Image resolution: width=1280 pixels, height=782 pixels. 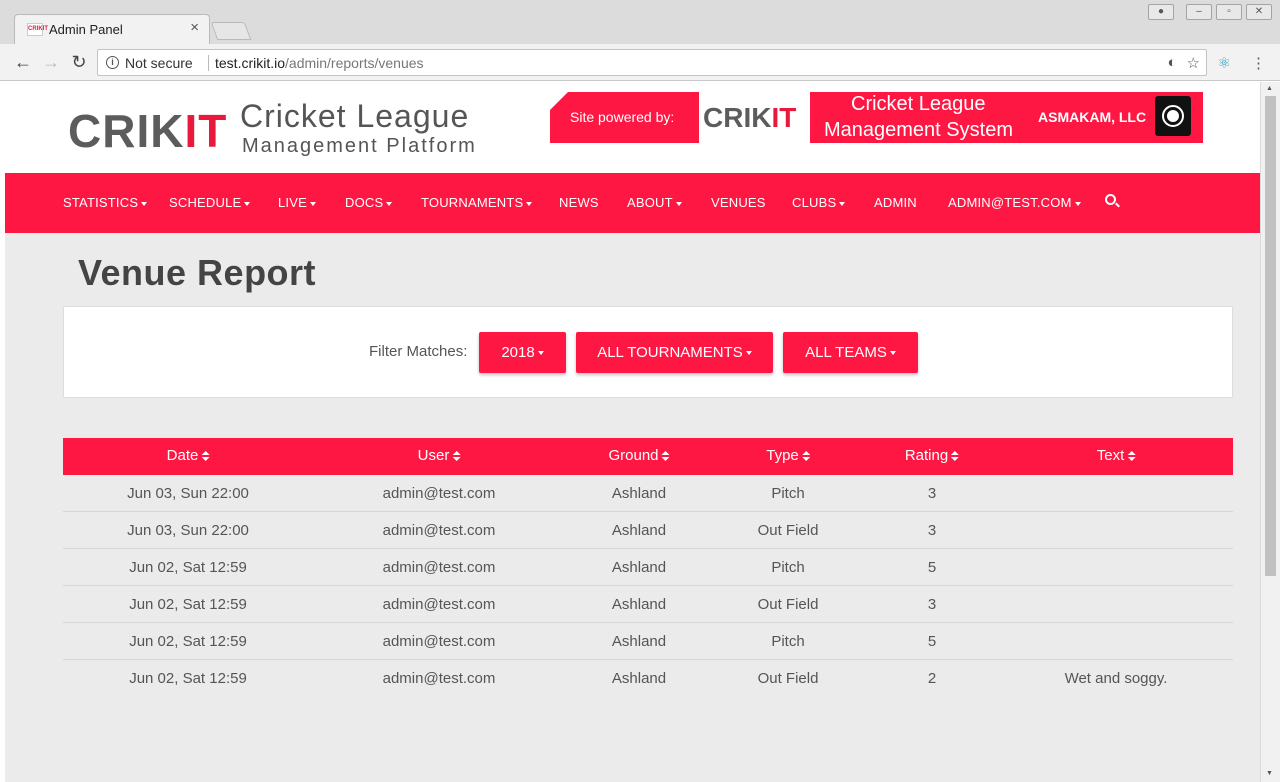 I want to click on banner-logo: CRIKIT, so click(x=750, y=117).